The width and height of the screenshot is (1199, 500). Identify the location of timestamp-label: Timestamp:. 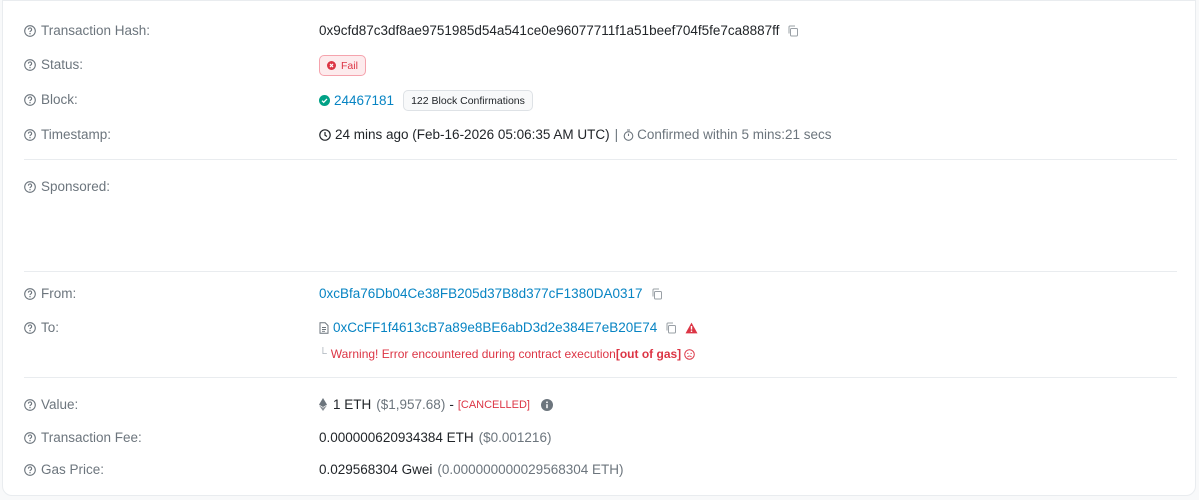
(67, 134).